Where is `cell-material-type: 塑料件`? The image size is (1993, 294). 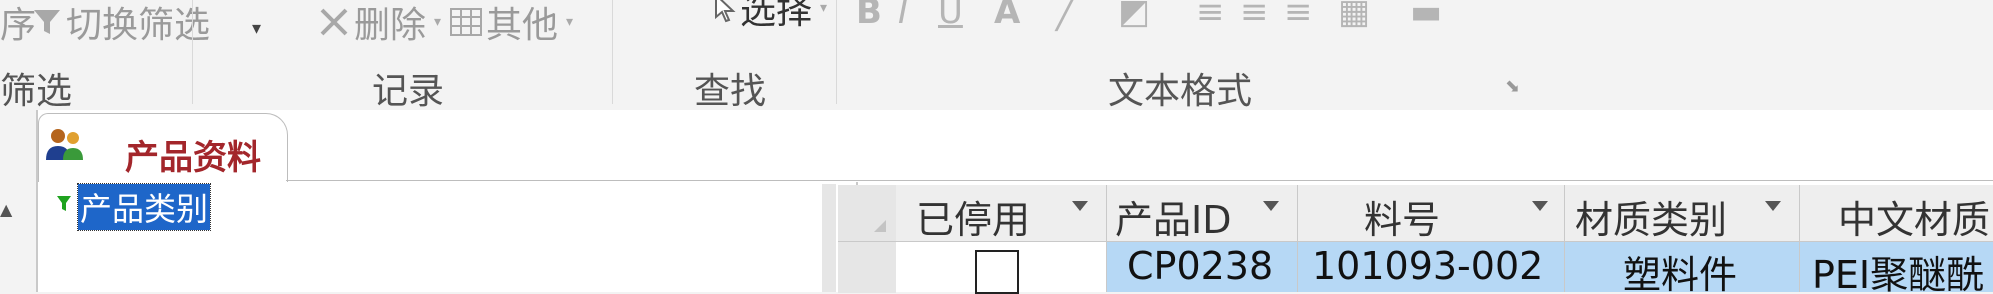
cell-material-type: 塑料件 is located at coordinates (1682, 267).